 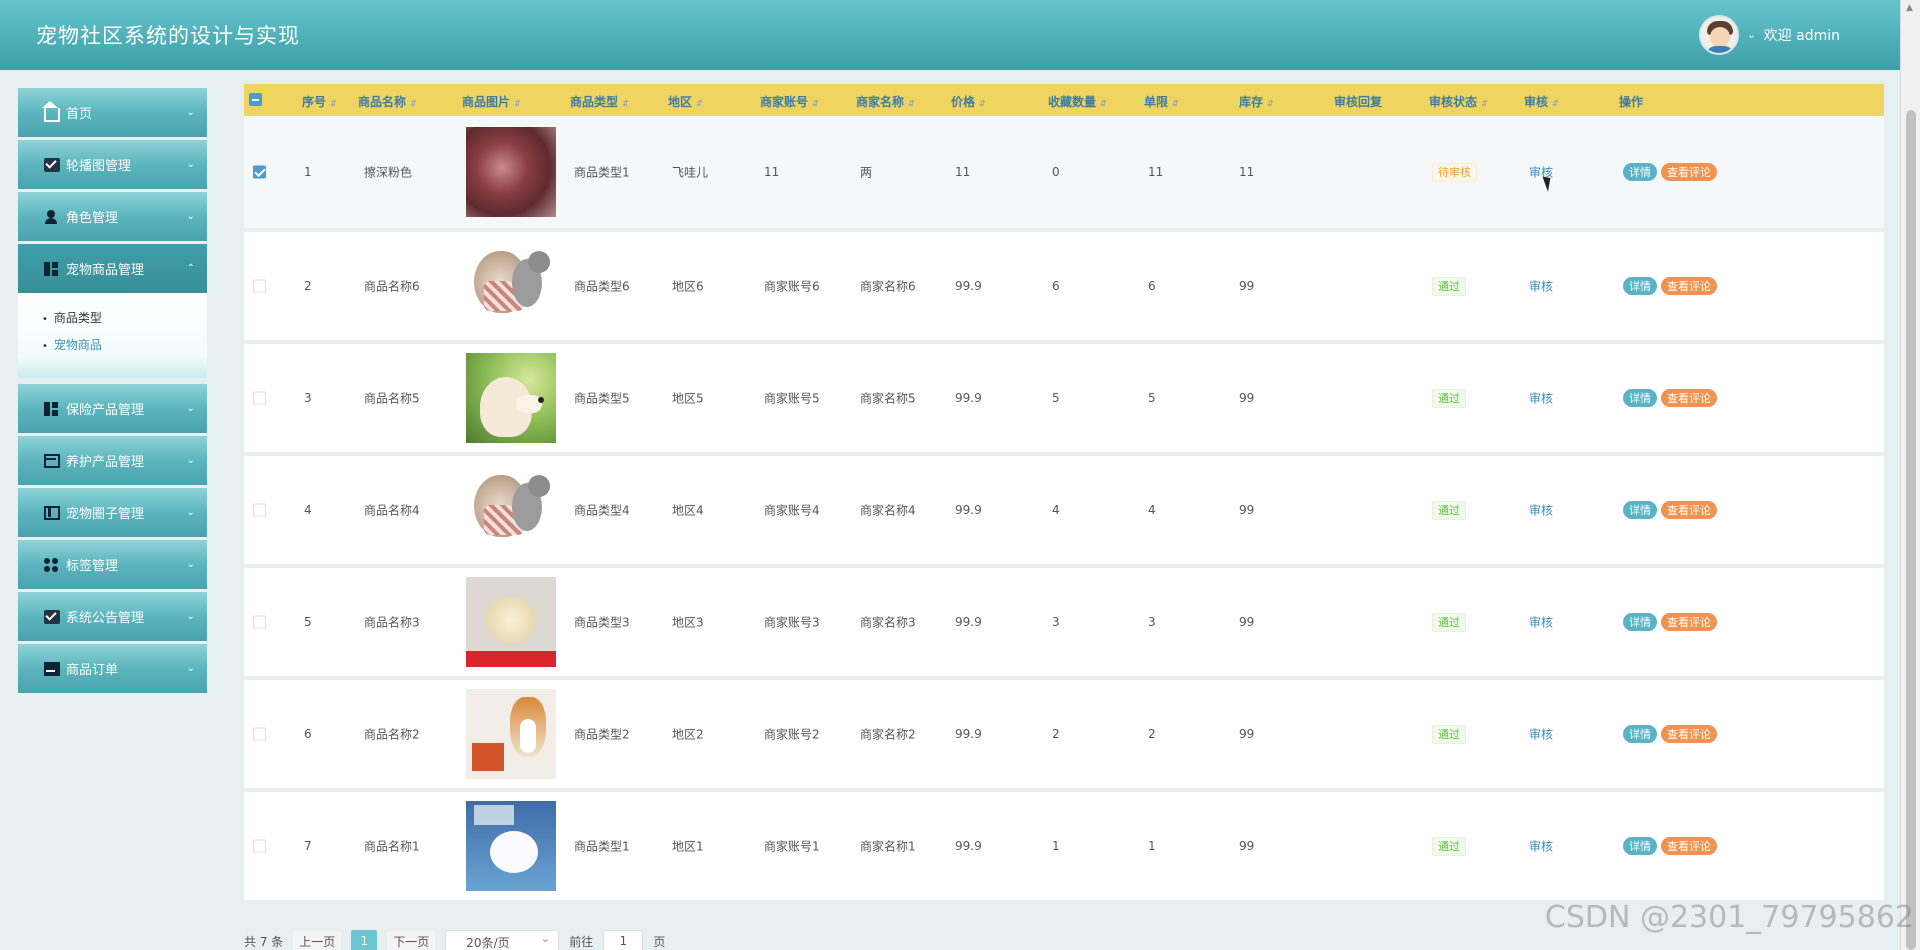 What do you see at coordinates (1458, 101) in the screenshot?
I see `column-header-12: 审核状态 ⇵` at bounding box center [1458, 101].